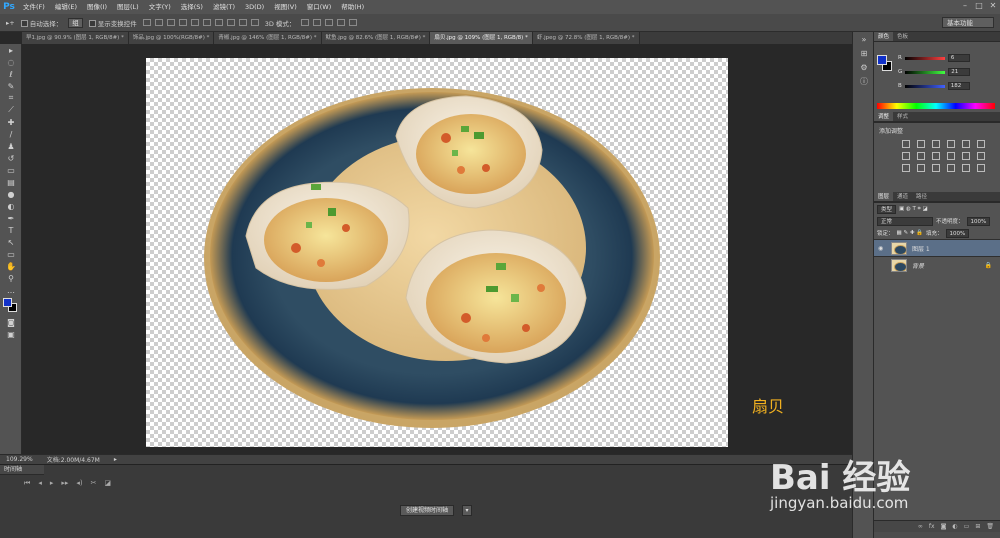 The width and height of the screenshot is (1000, 538). Describe the element at coordinates (951, 144) in the screenshot. I see `exposure-icon` at that location.